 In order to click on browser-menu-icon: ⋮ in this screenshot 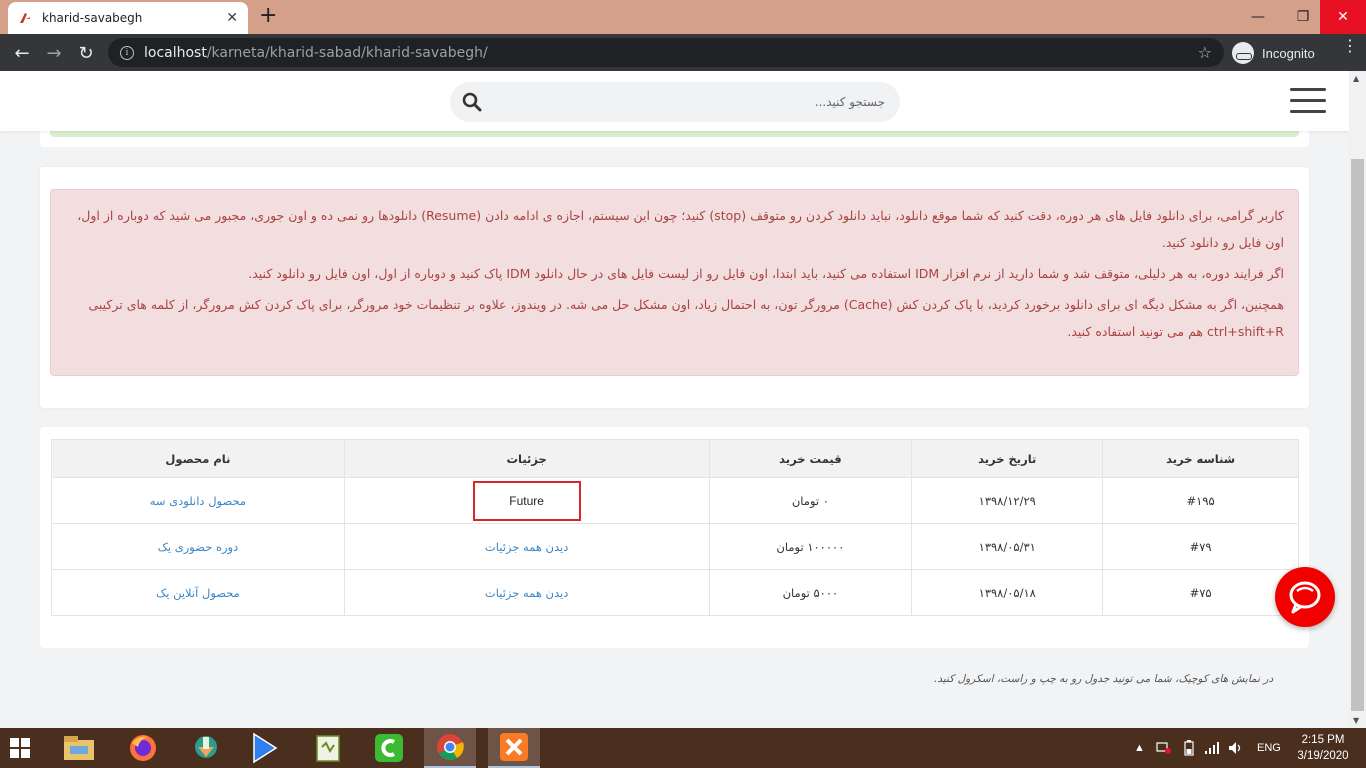, I will do `click(1350, 46)`.